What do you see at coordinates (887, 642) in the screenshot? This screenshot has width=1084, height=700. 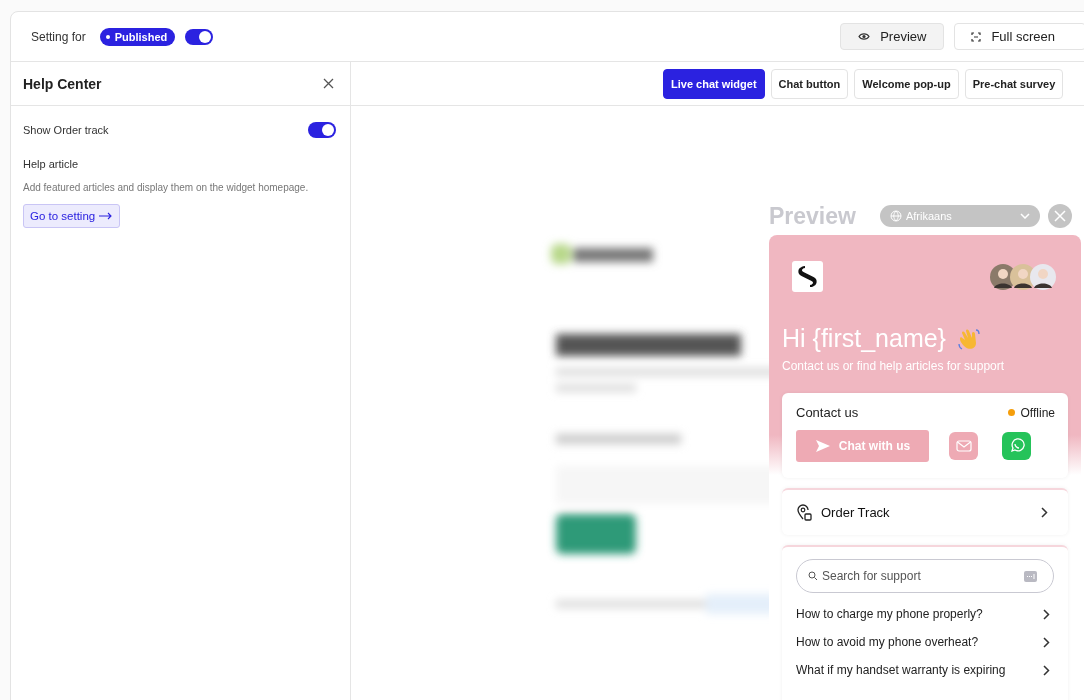 I see `article-title: How to avoid my phone overheat?` at bounding box center [887, 642].